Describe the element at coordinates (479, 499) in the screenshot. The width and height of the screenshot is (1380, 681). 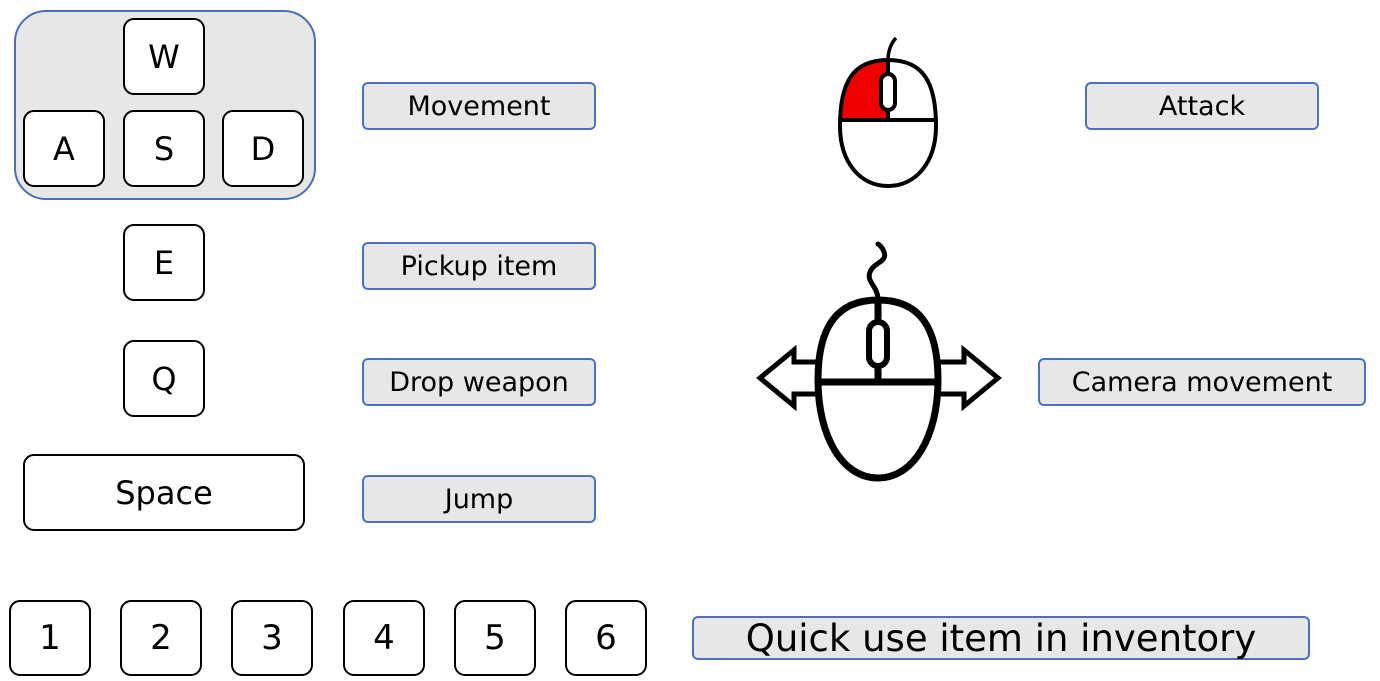
I see `label-jump: Jump` at that location.